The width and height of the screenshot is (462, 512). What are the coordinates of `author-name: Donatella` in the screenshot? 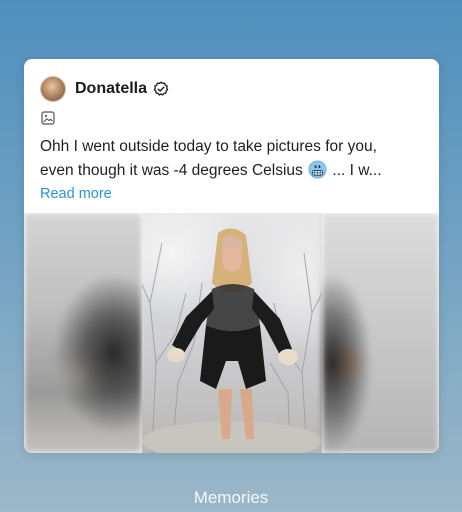 It's located at (111, 89).